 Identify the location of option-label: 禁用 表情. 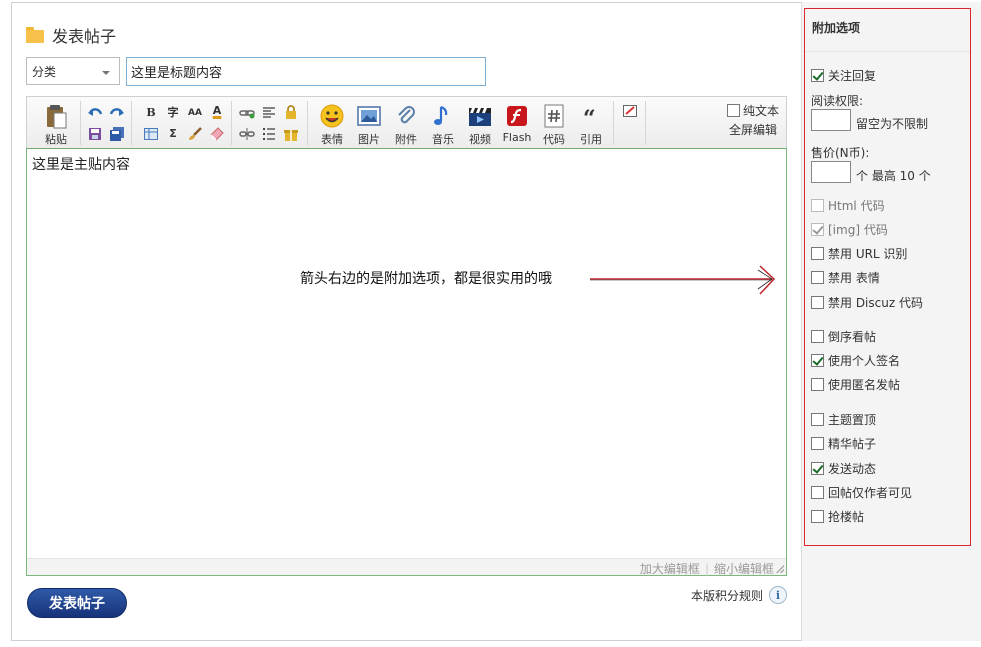
(854, 278).